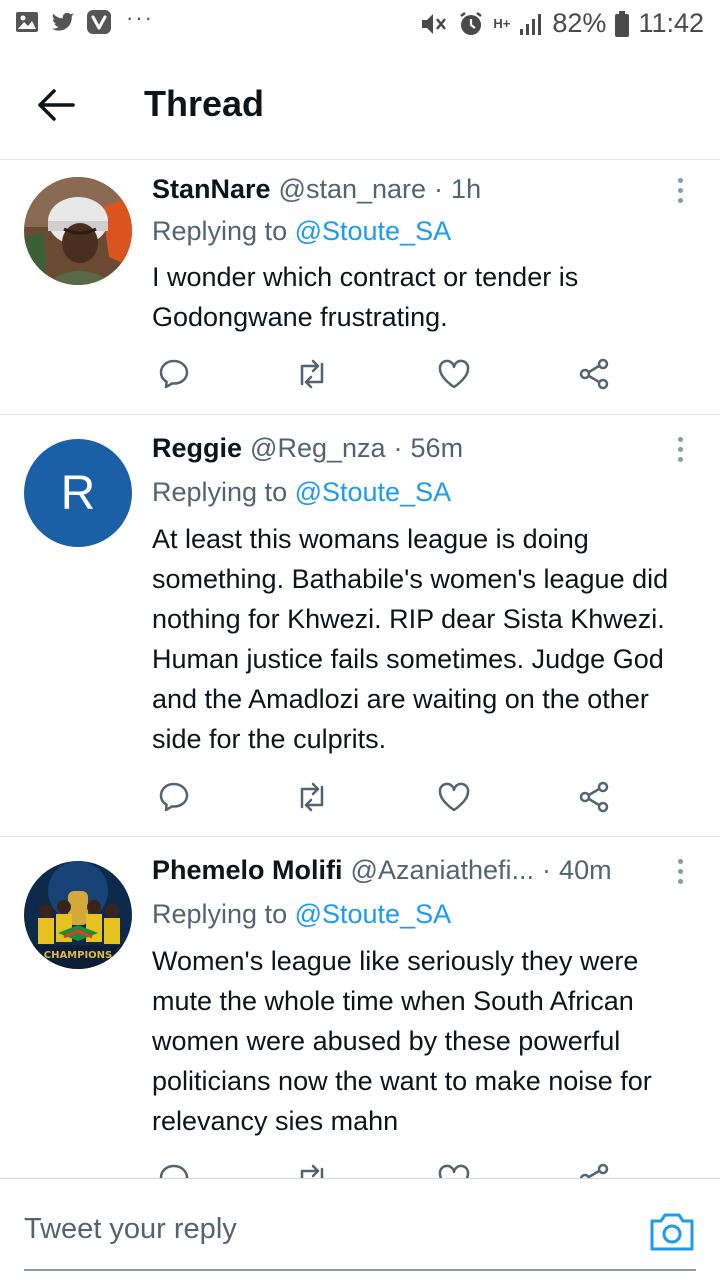  I want to click on network-type: H+, so click(502, 23).